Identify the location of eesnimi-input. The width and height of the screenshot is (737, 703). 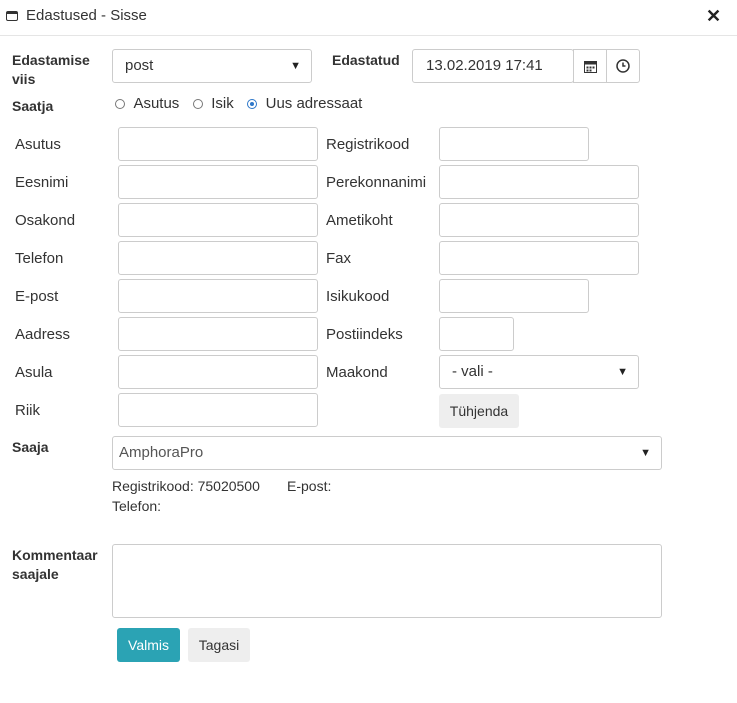
(218, 182).